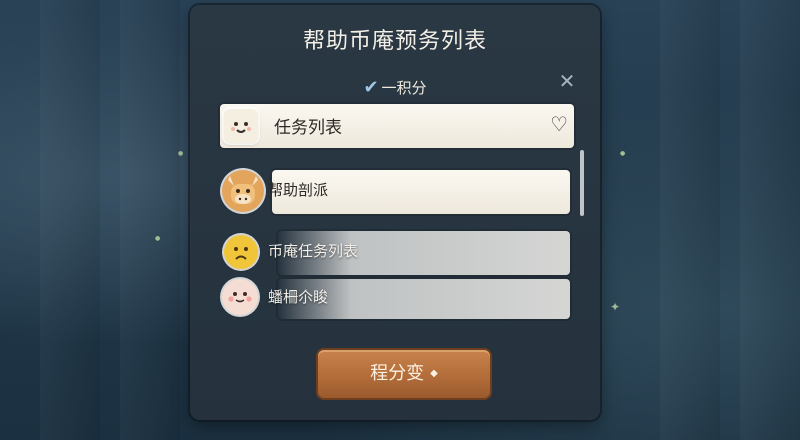 This screenshot has width=800, height=440. Describe the element at coordinates (398, 300) in the screenshot. I see `list-item: 蟠柵尒睃` at that location.